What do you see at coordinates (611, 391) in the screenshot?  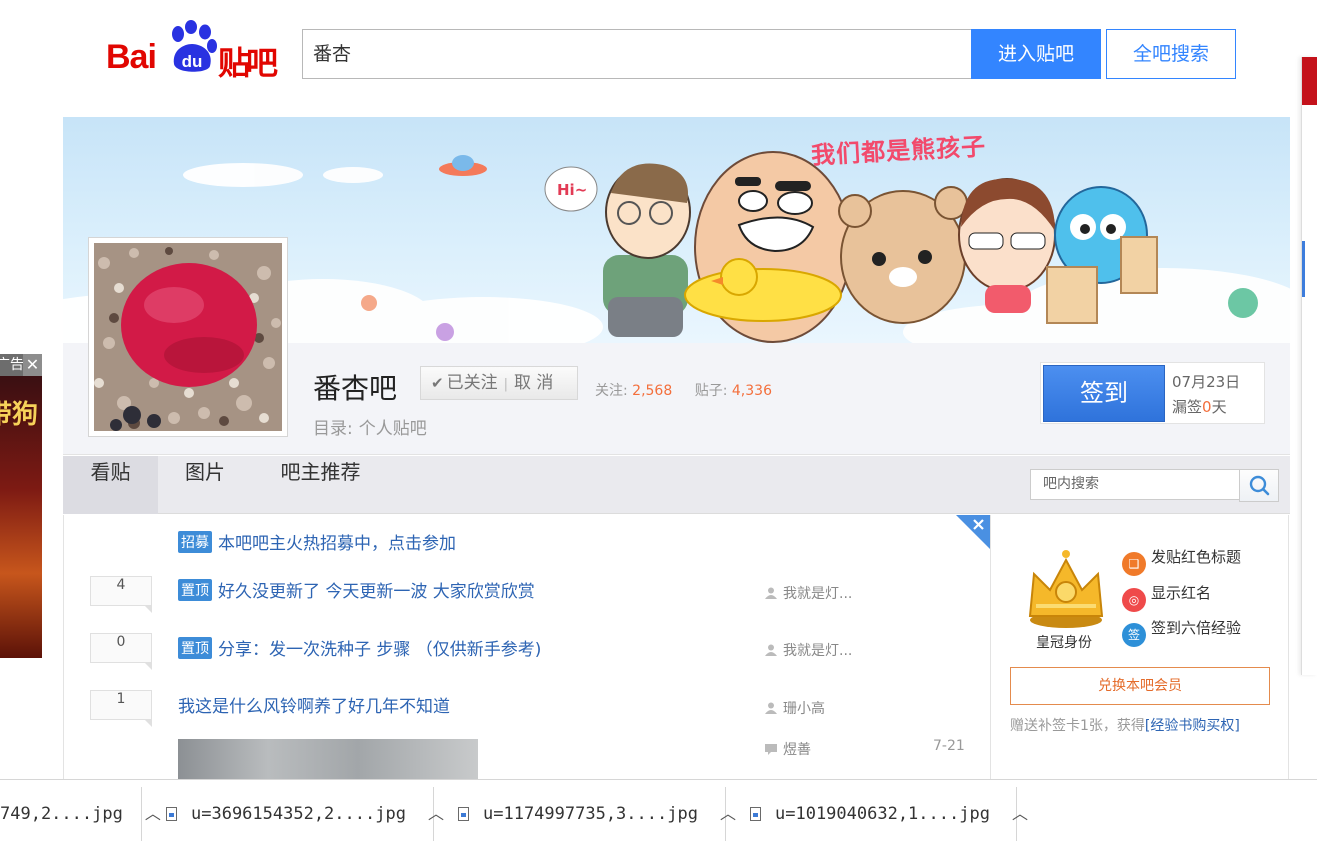 I see `followers-label: 关注:` at bounding box center [611, 391].